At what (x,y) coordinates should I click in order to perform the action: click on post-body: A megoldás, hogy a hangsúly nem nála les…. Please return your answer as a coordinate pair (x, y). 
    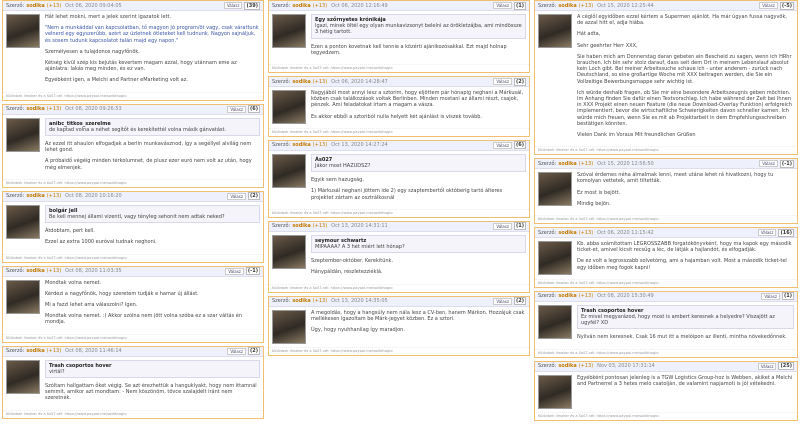
    Looking at the image, I should click on (399, 327).